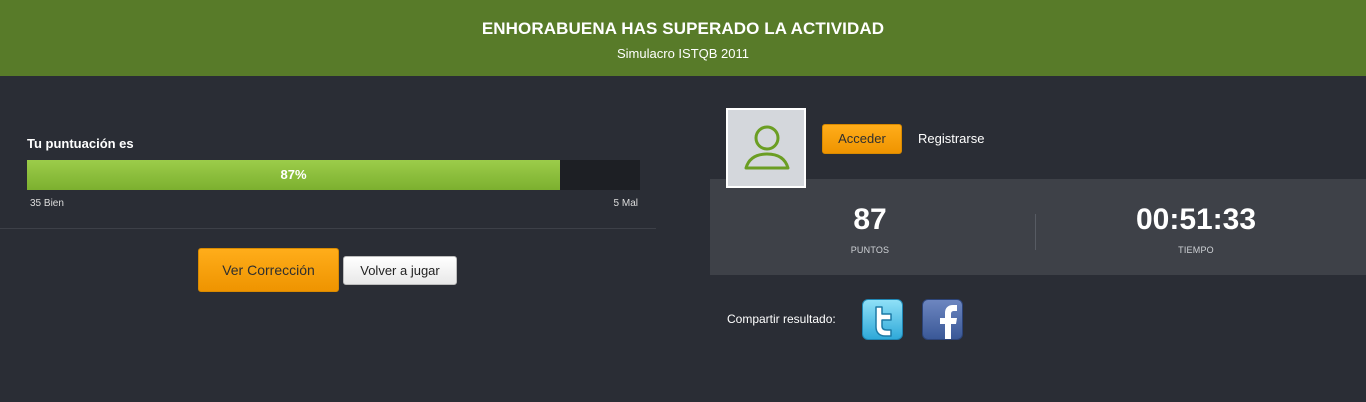 The height and width of the screenshot is (402, 1366). I want to click on result-title: ENHORABUENA HAS SUPERADO LA ACTIVIDAD, so click(683, 28).